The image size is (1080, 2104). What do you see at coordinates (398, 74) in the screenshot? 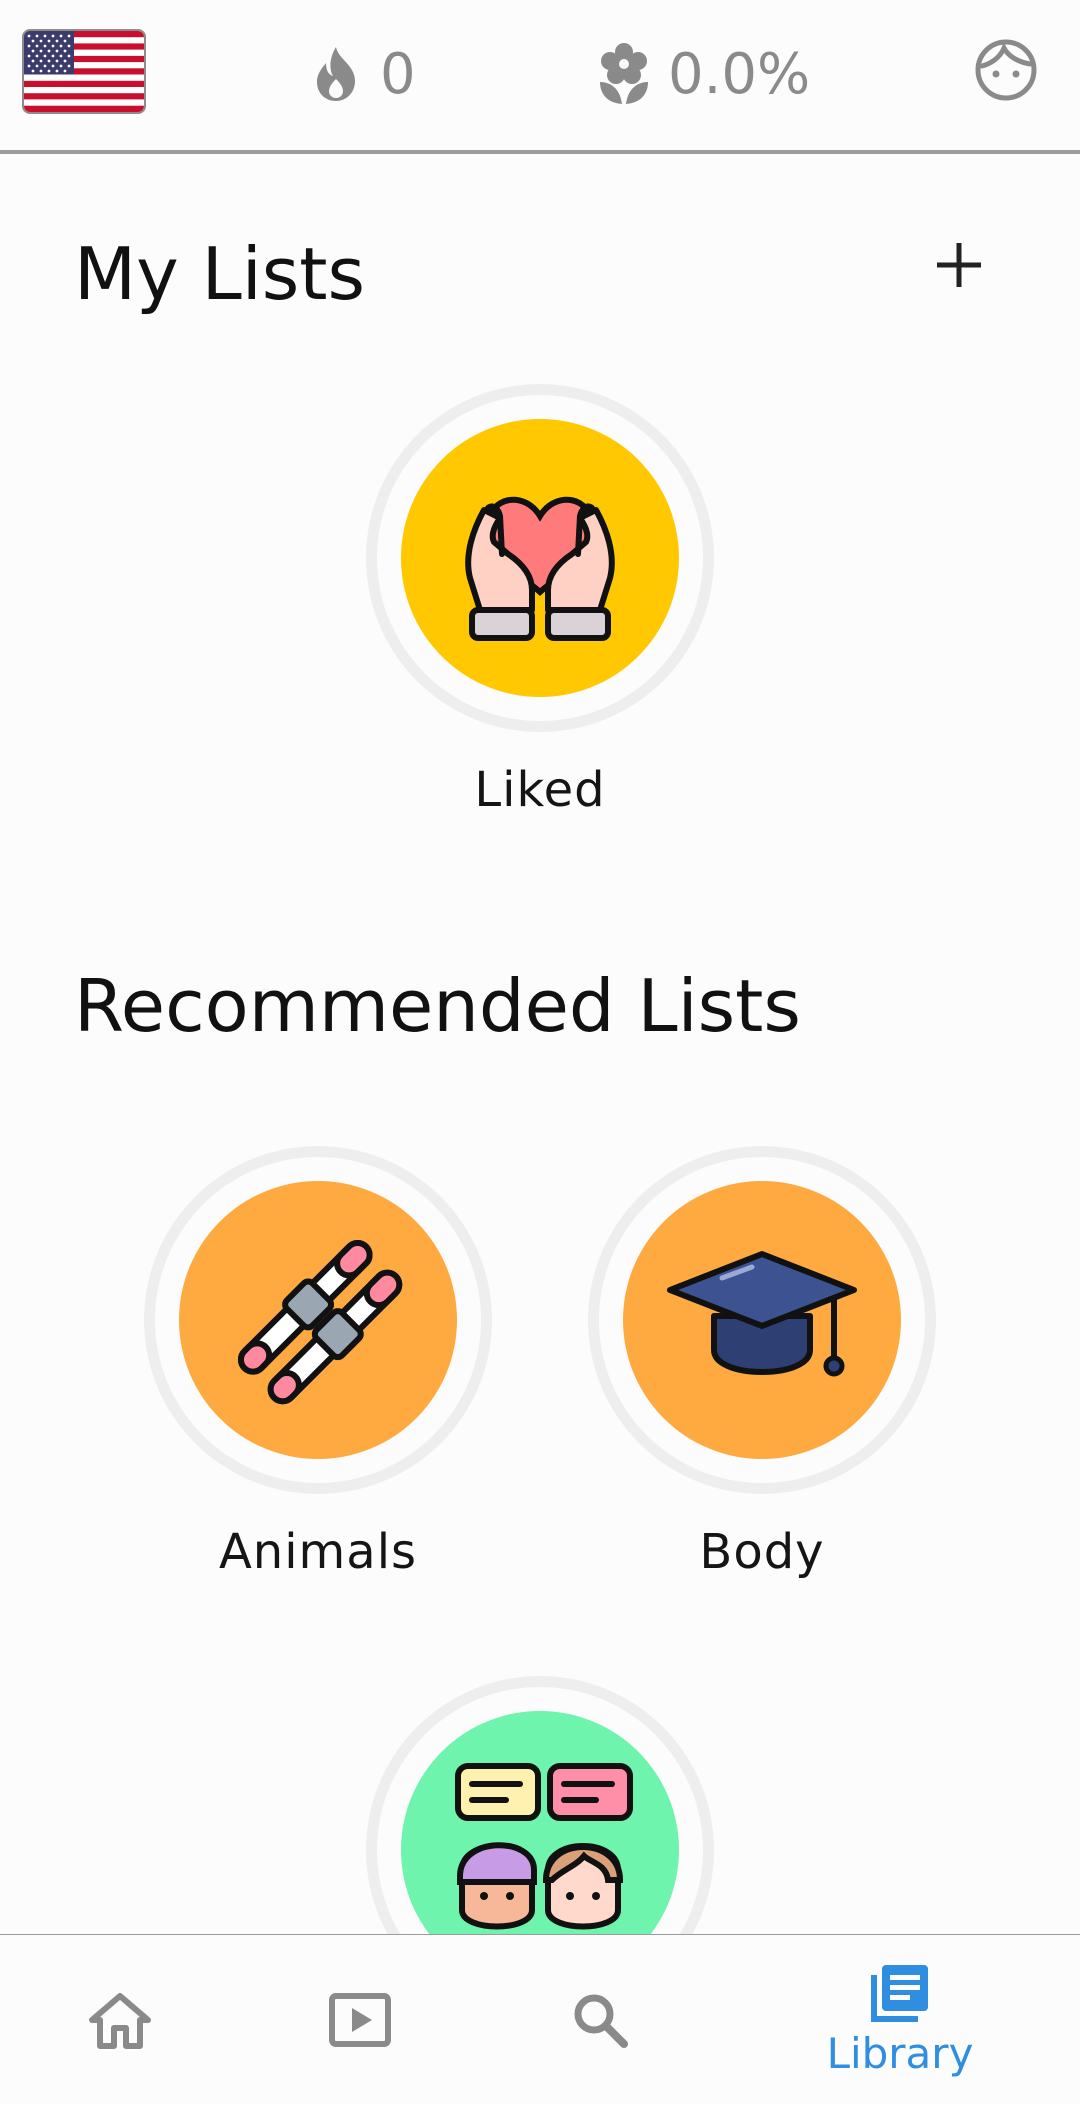
I see `streak-value: 0` at bounding box center [398, 74].